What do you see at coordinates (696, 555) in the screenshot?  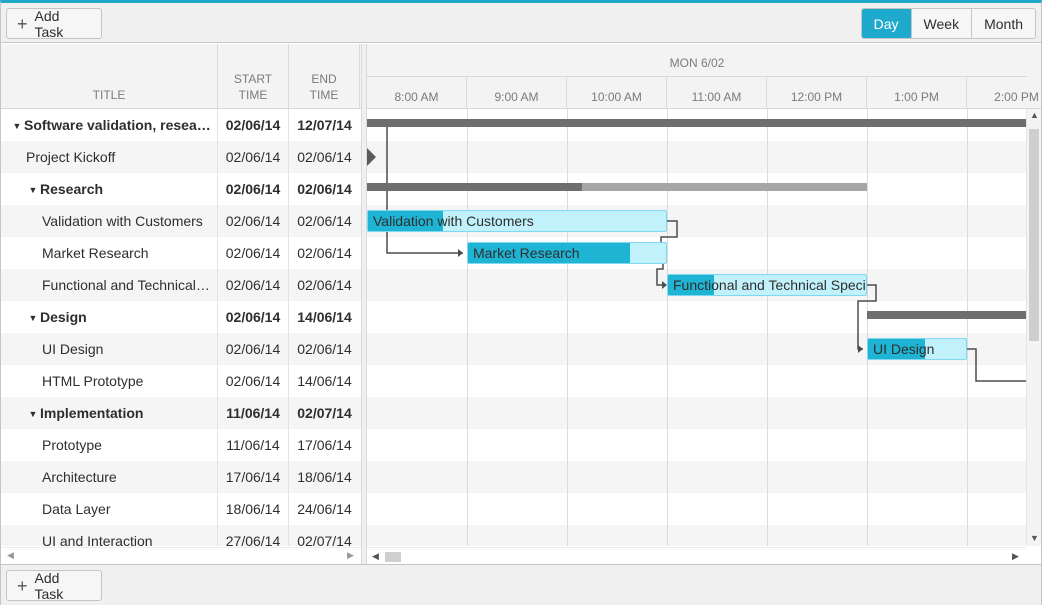 I see `timeline-horizontal-scrollbar: ◀ ▶` at bounding box center [696, 555].